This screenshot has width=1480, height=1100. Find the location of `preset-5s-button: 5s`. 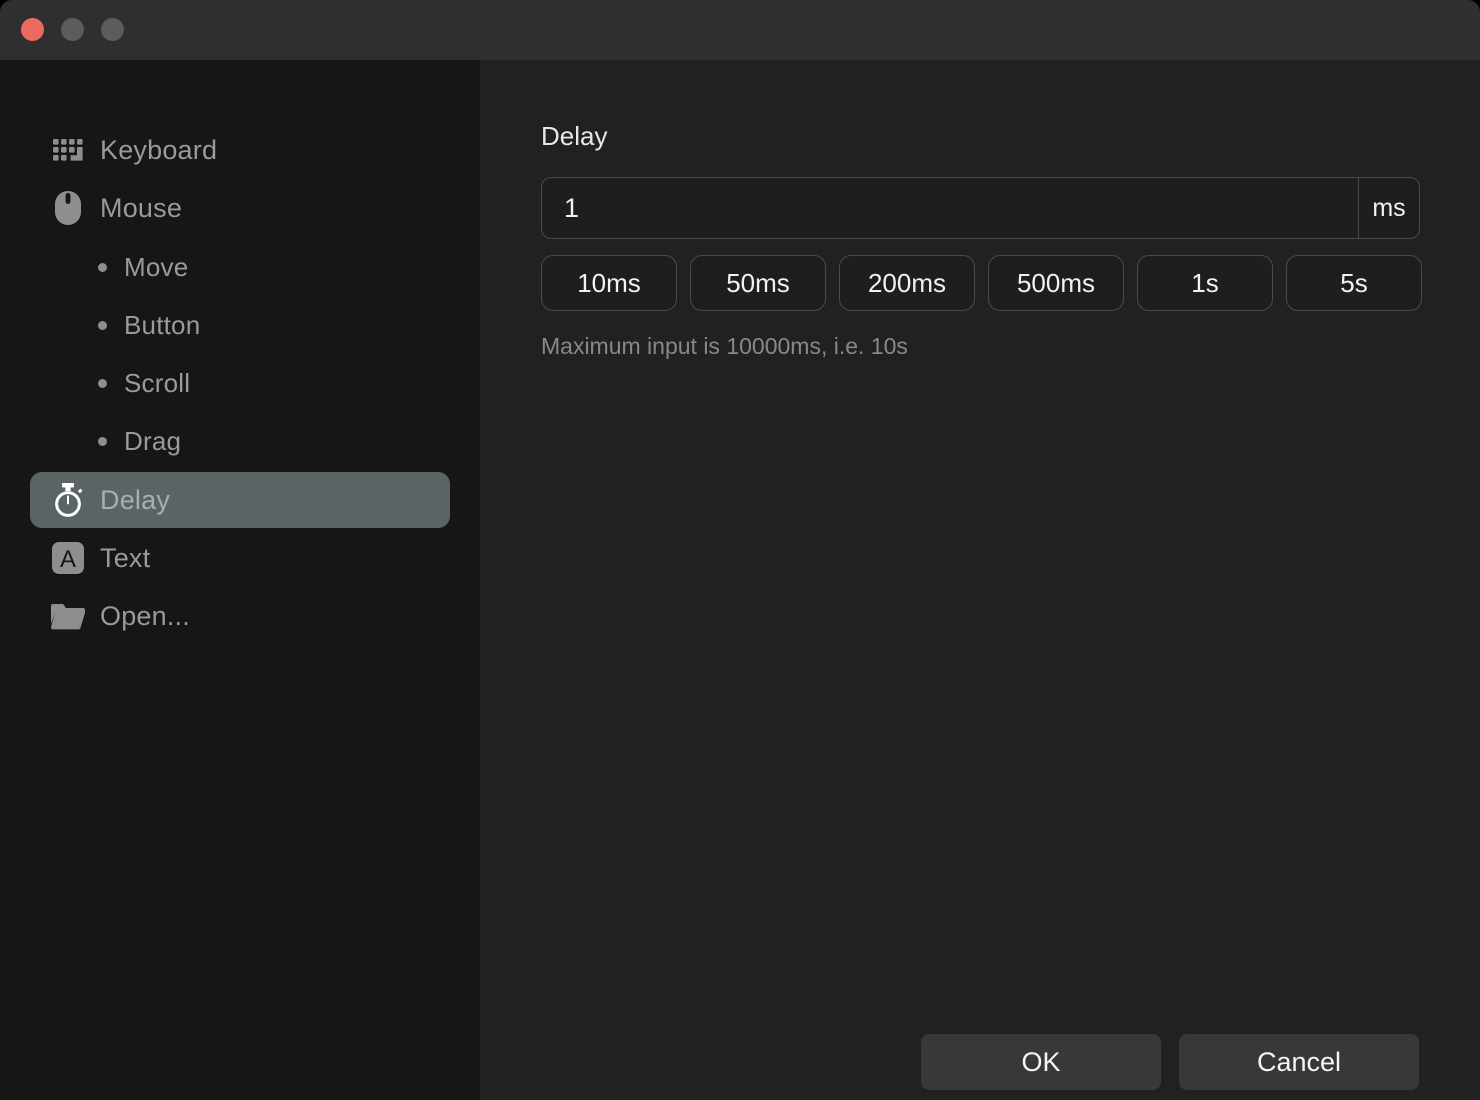

preset-5s-button: 5s is located at coordinates (1354, 283).